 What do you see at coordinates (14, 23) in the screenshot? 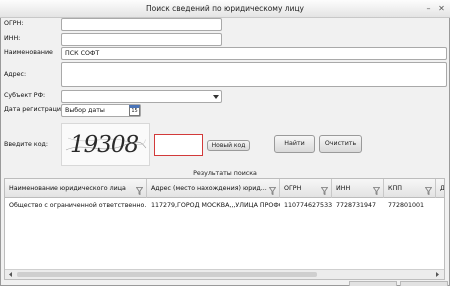
I see `ogrn-label: ОГРН:` at bounding box center [14, 23].